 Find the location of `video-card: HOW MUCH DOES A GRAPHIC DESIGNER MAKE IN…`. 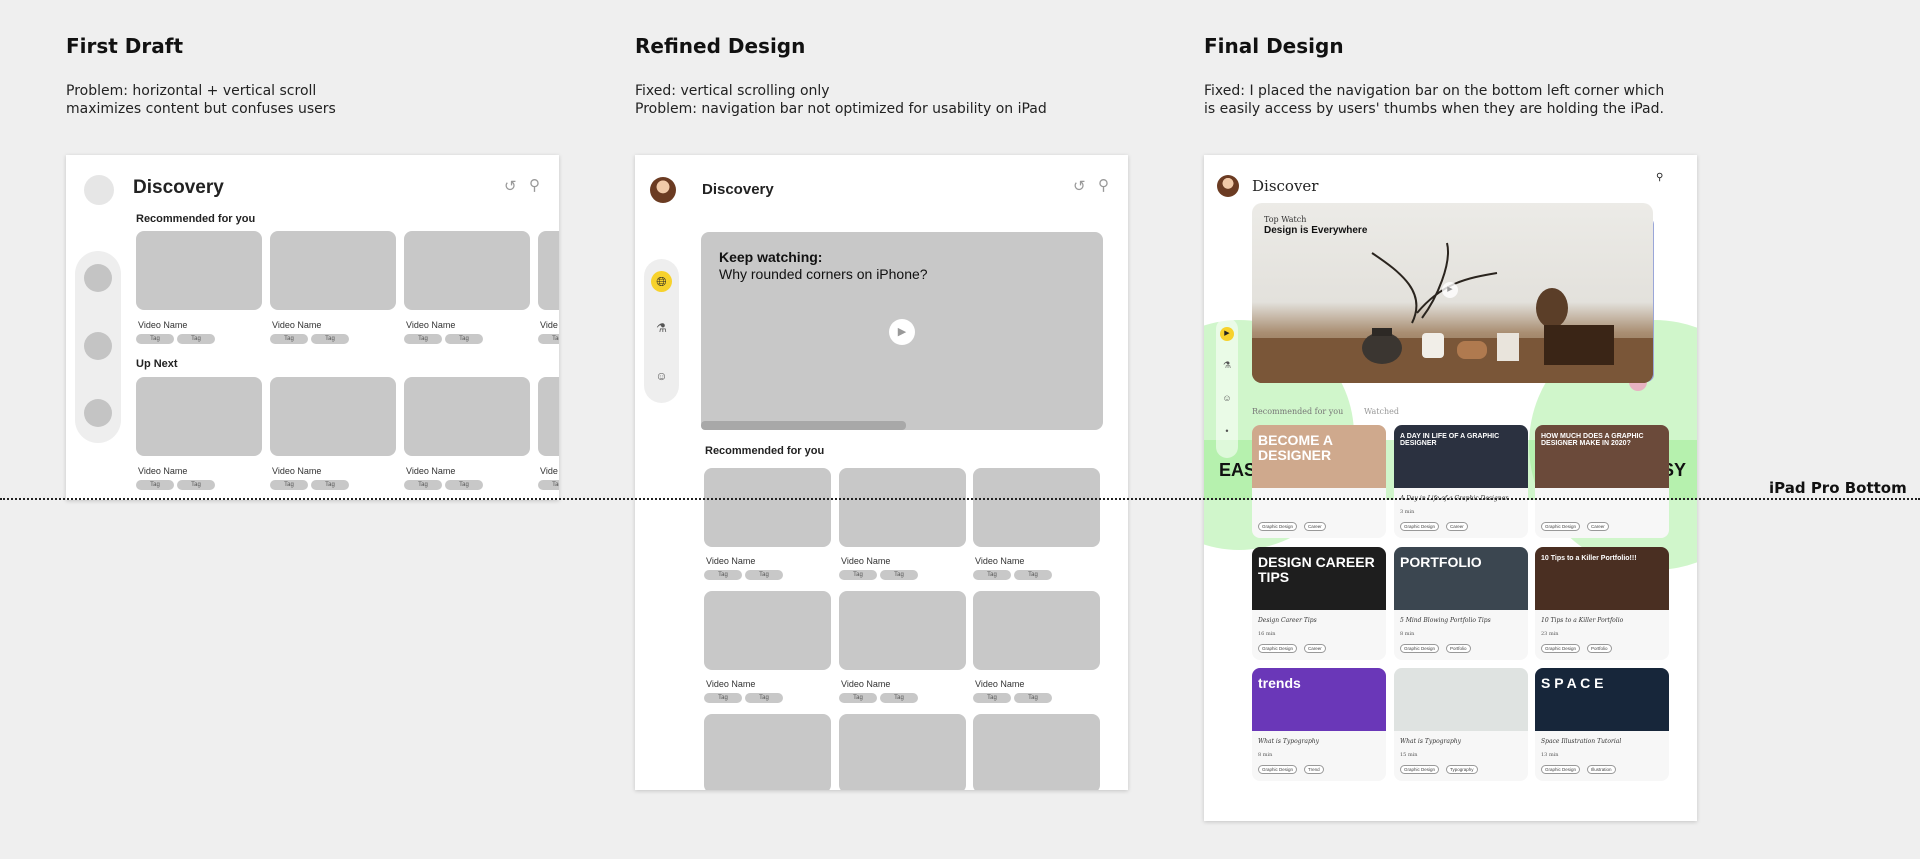

video-card: HOW MUCH DOES A GRAPHIC DESIGNER MAKE IN… is located at coordinates (1602, 481).